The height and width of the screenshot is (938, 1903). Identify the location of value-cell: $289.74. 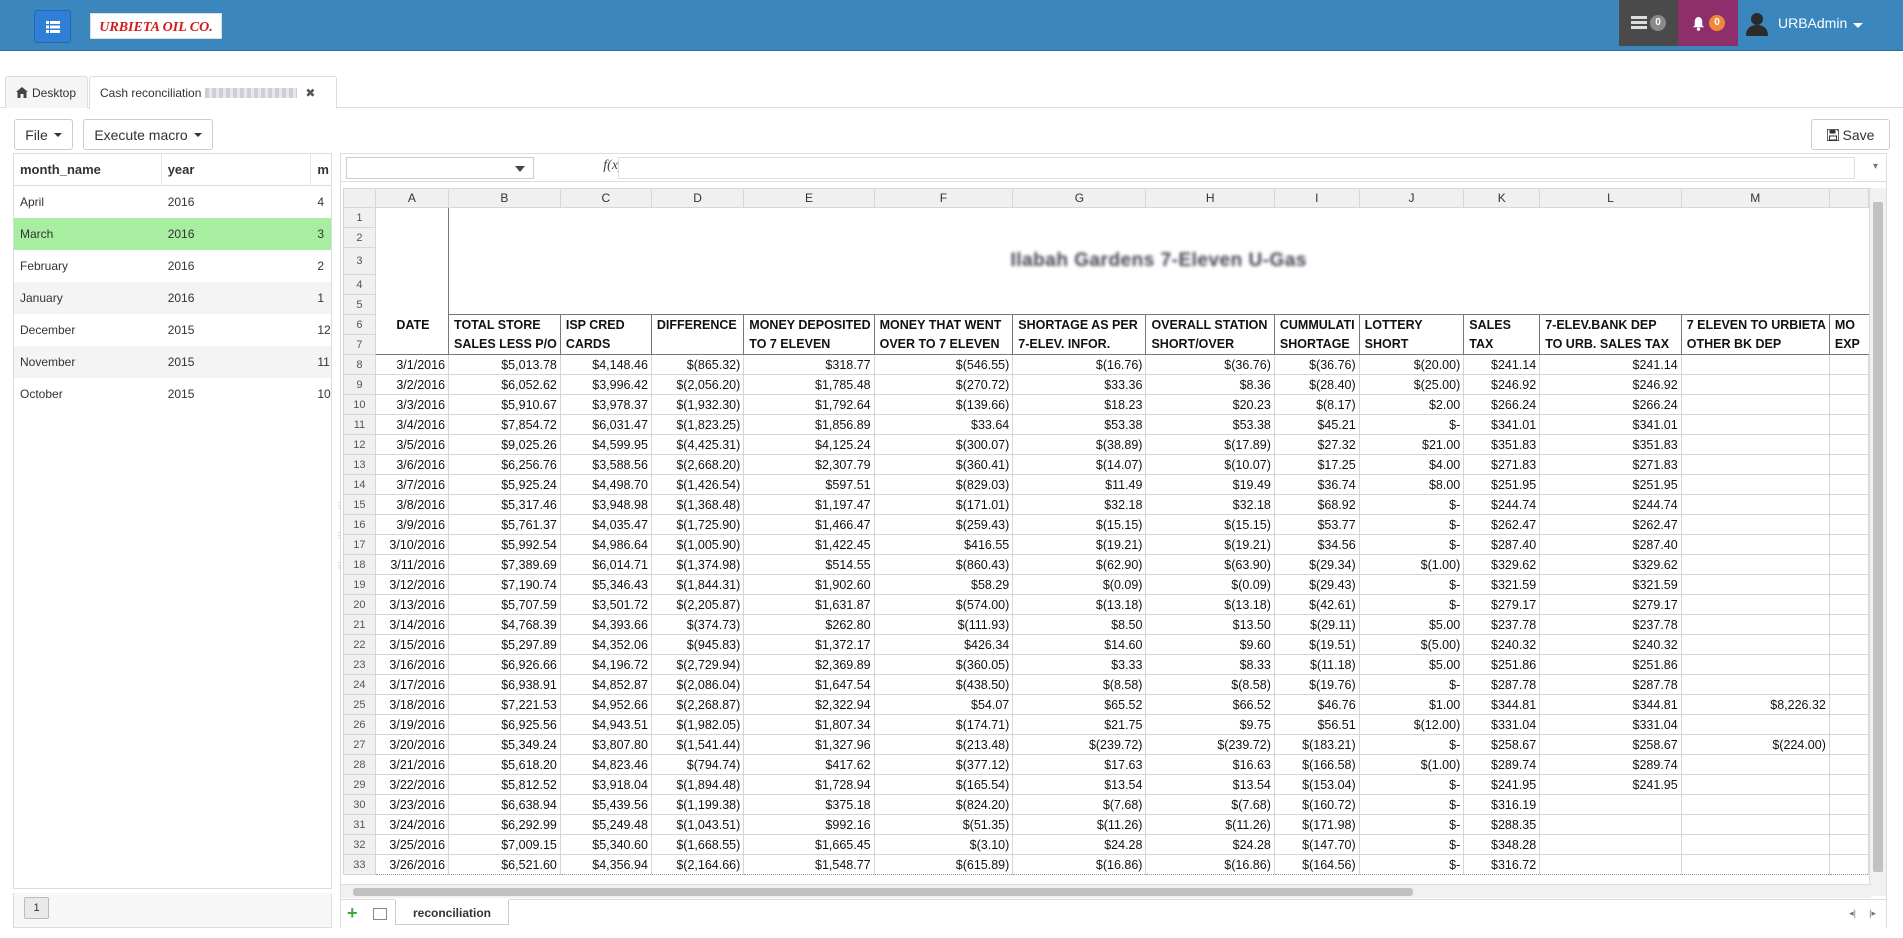
(1502, 764).